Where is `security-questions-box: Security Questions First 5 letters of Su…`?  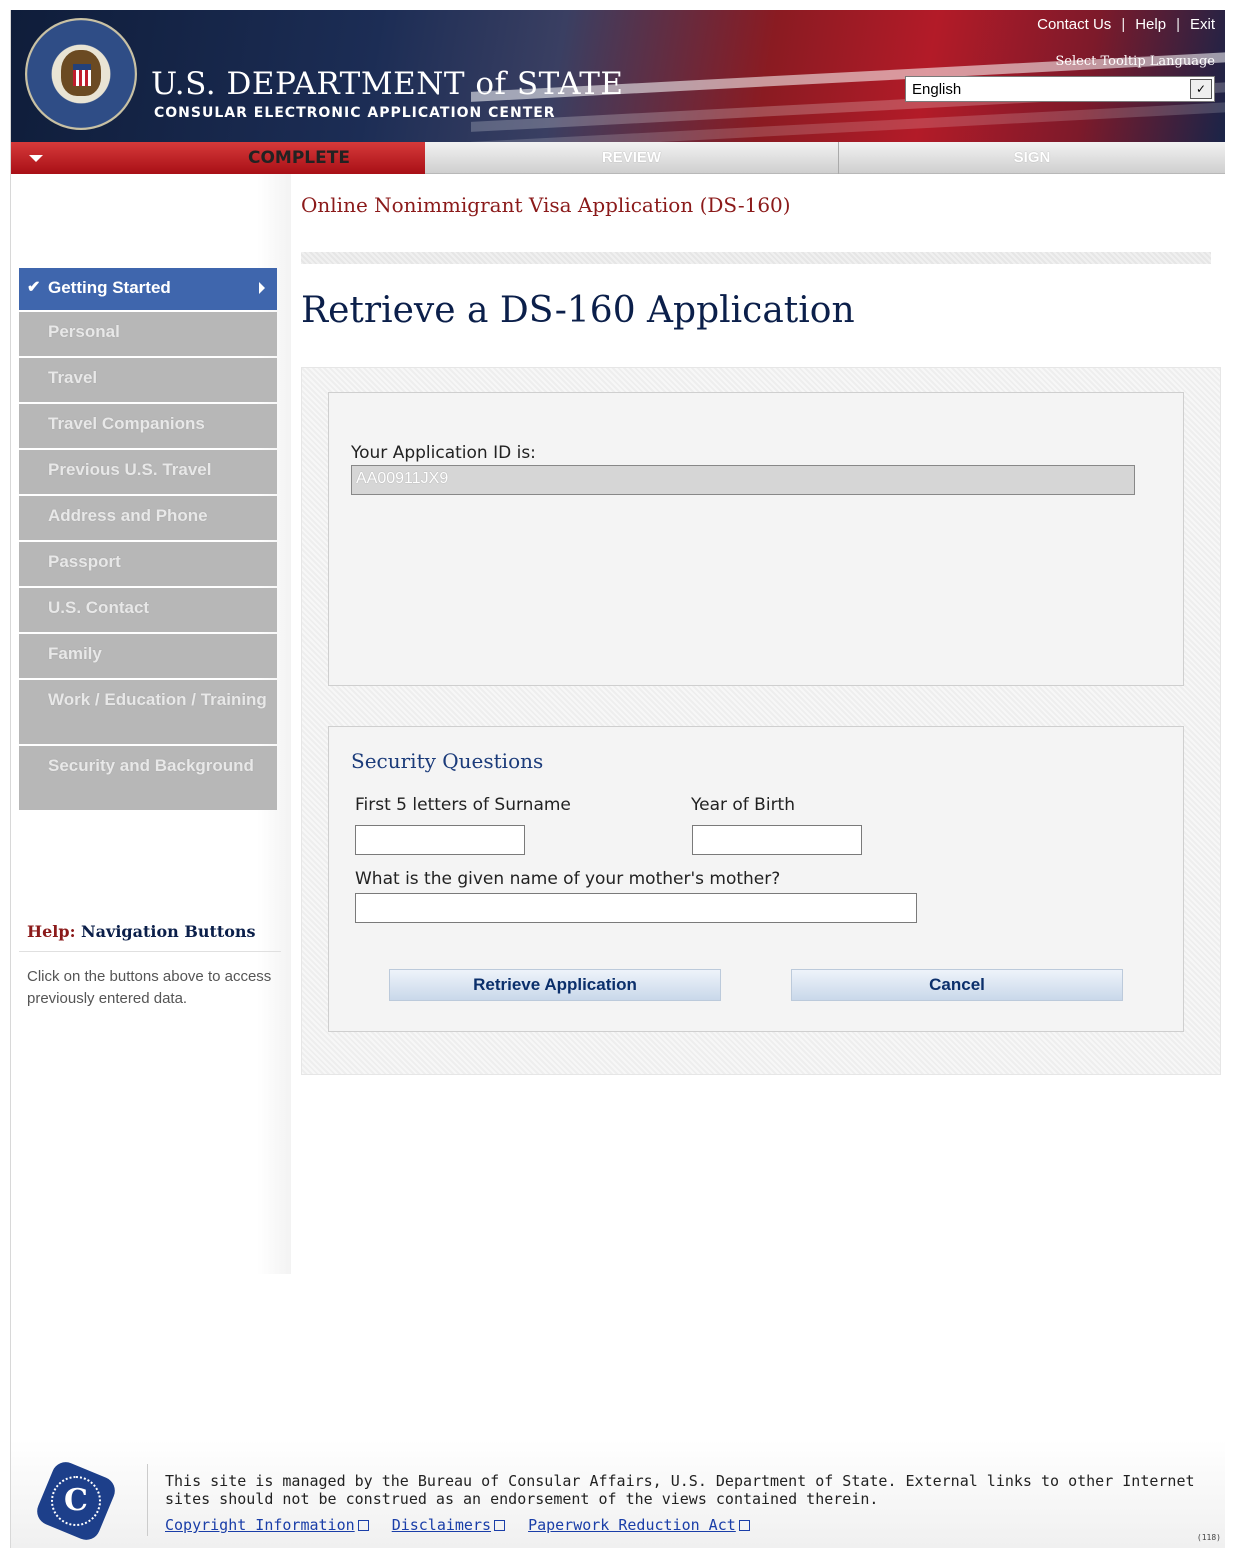 security-questions-box: Security Questions First 5 letters of Su… is located at coordinates (756, 879).